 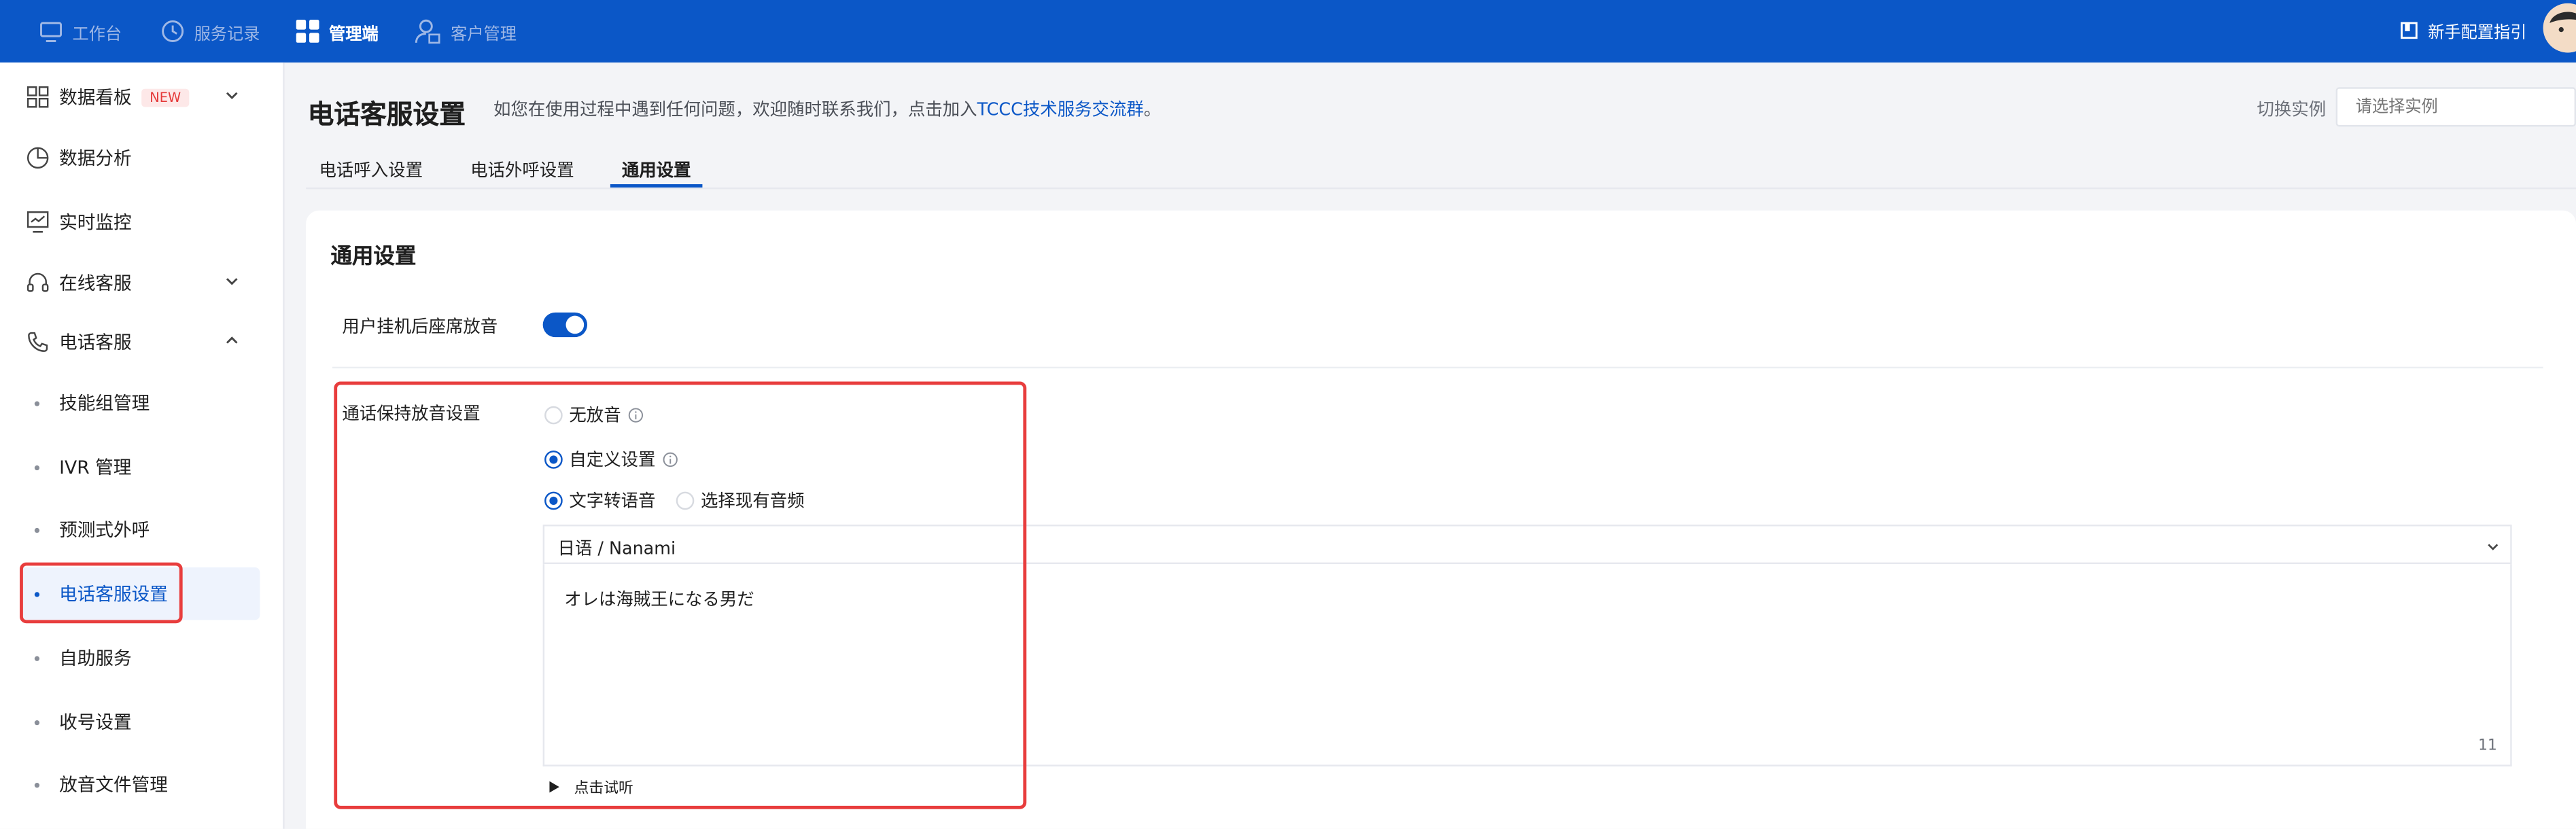 I want to click on new-badge: NEW, so click(x=165, y=97).